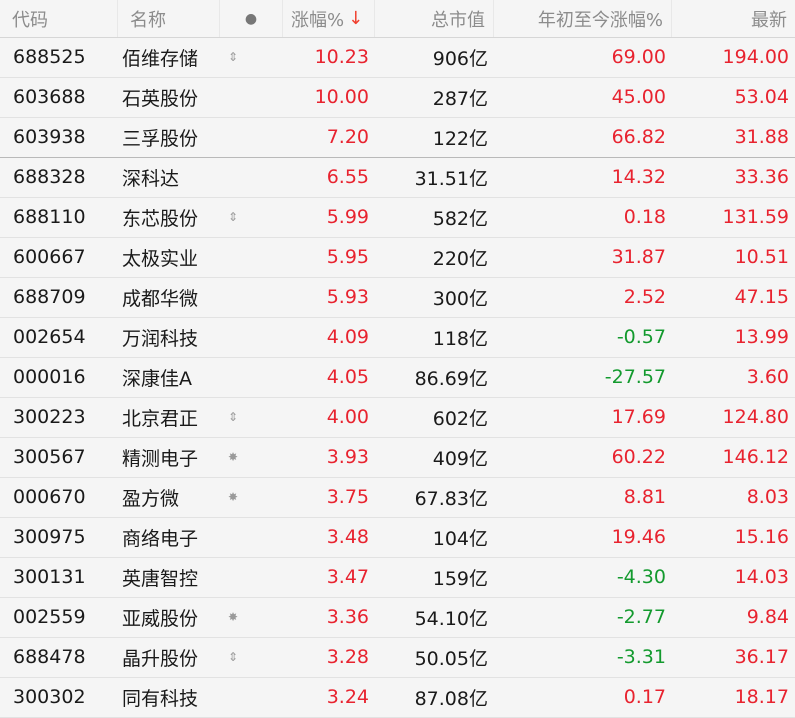  I want to click on stock-name: 同有科技, so click(160, 698).